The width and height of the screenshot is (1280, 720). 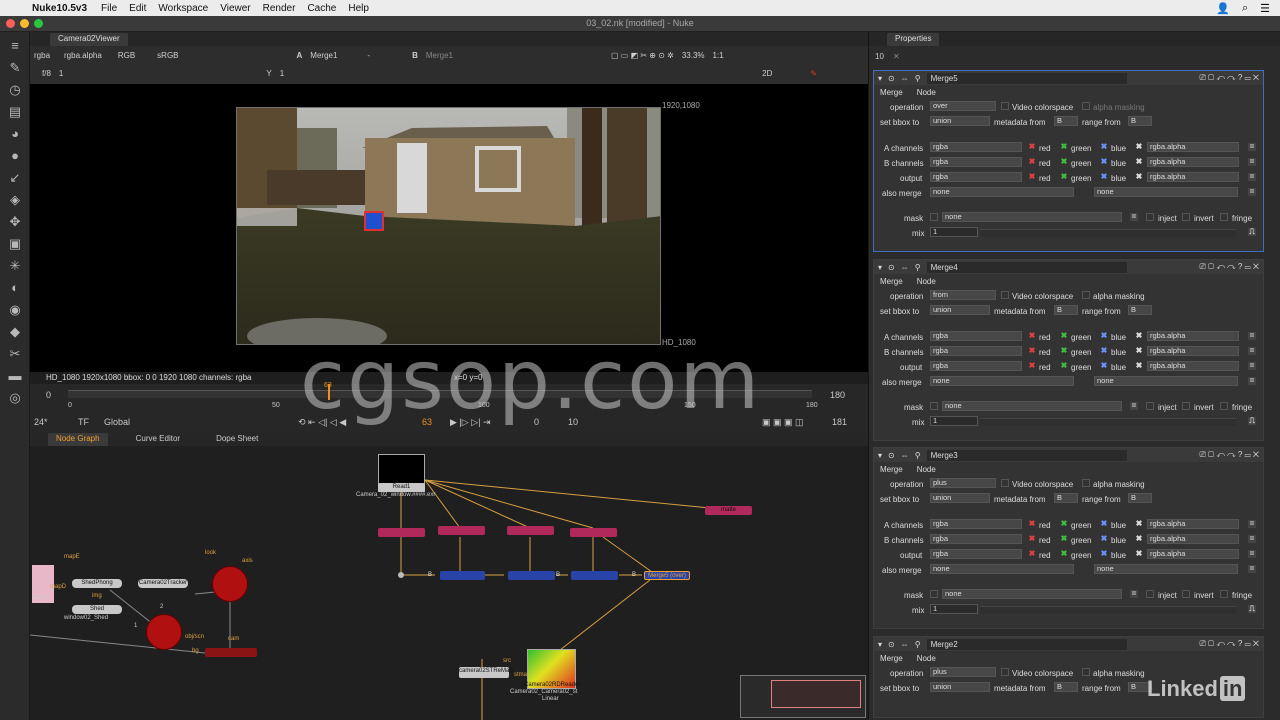 What do you see at coordinates (15, 222) in the screenshot?
I see `transform-icon: ✥` at bounding box center [15, 222].